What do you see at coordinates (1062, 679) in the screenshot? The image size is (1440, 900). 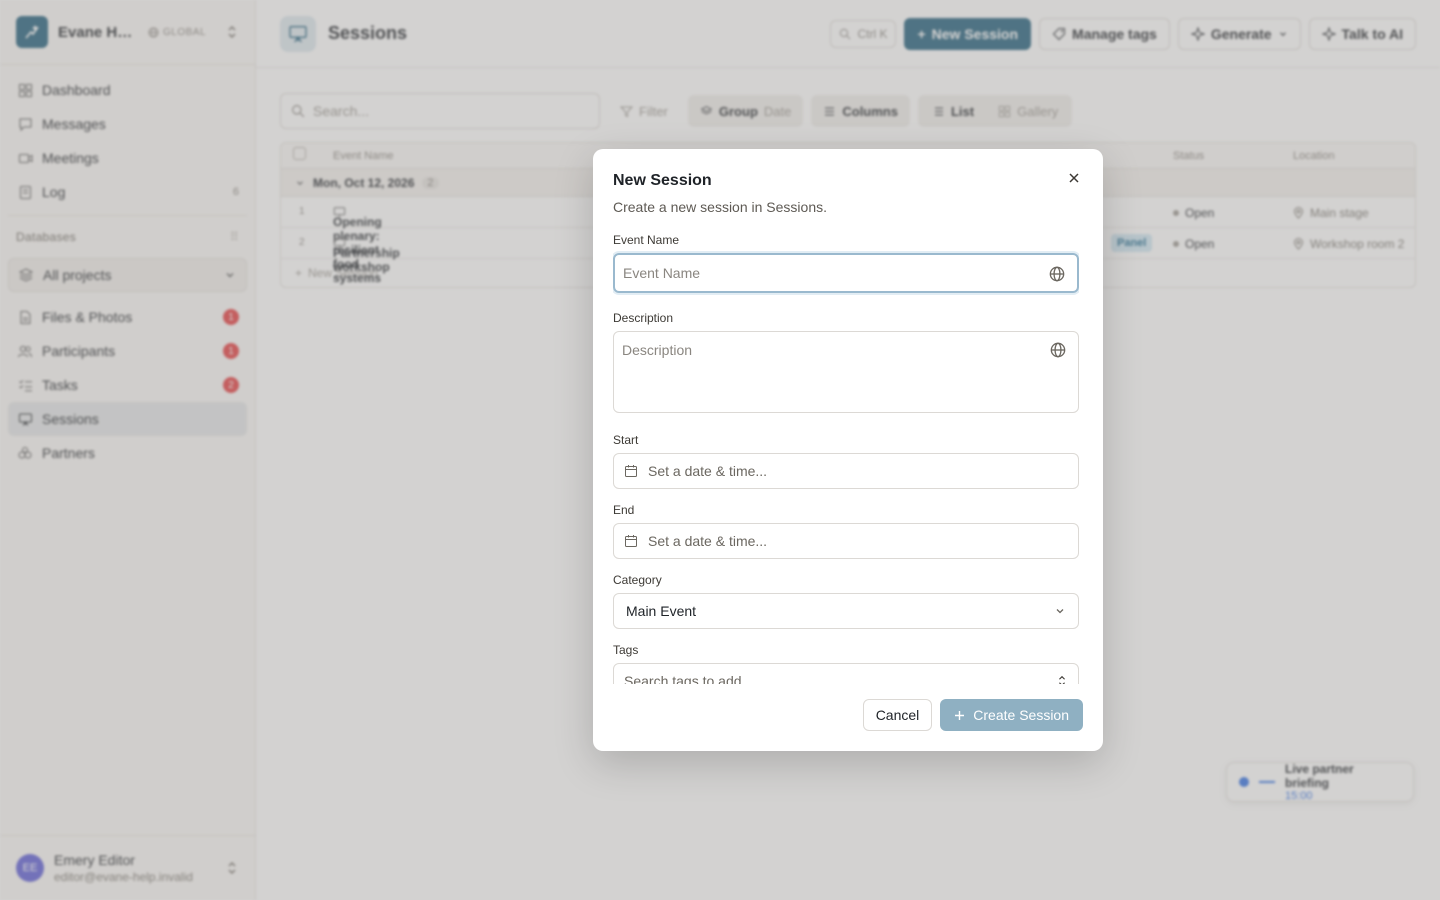 I see `chevron-updown-icon` at bounding box center [1062, 679].